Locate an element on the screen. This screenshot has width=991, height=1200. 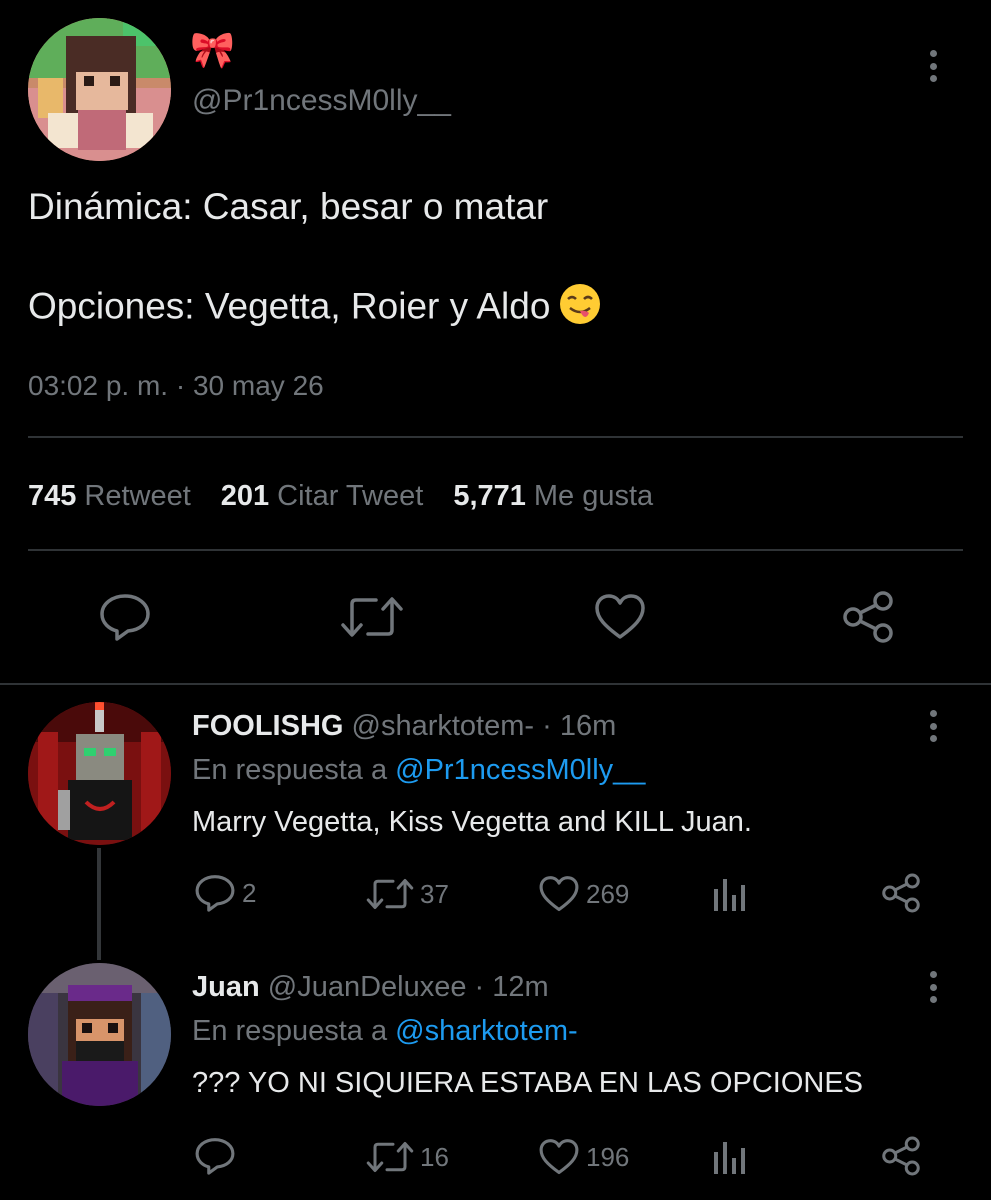
author-display-name: 🎀 is located at coordinates (212, 50).